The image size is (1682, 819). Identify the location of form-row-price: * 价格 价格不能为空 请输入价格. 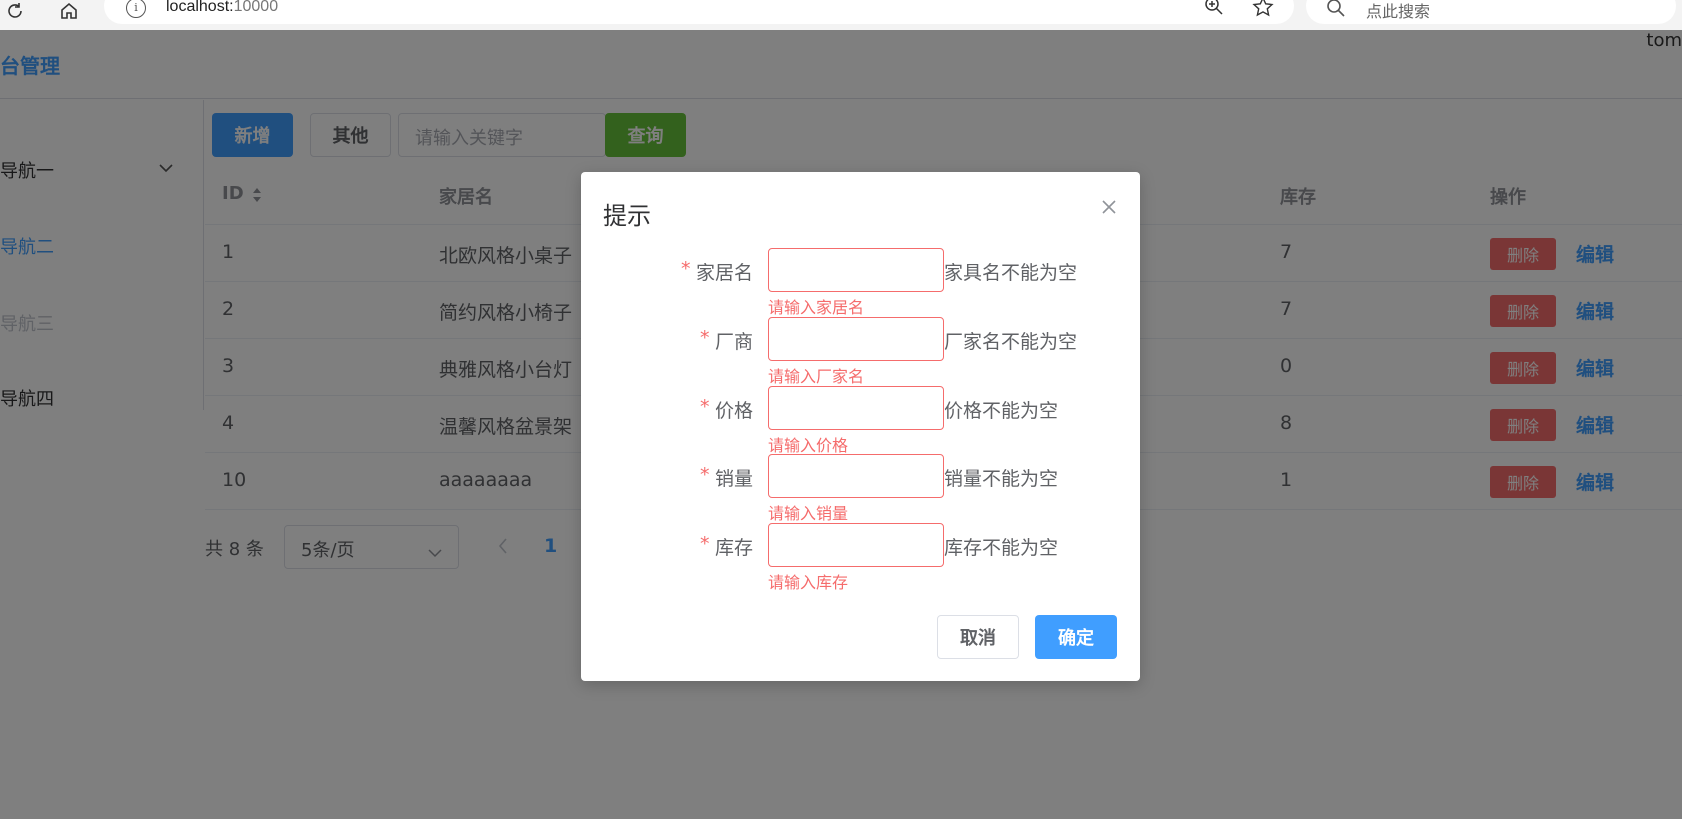
(860, 420).